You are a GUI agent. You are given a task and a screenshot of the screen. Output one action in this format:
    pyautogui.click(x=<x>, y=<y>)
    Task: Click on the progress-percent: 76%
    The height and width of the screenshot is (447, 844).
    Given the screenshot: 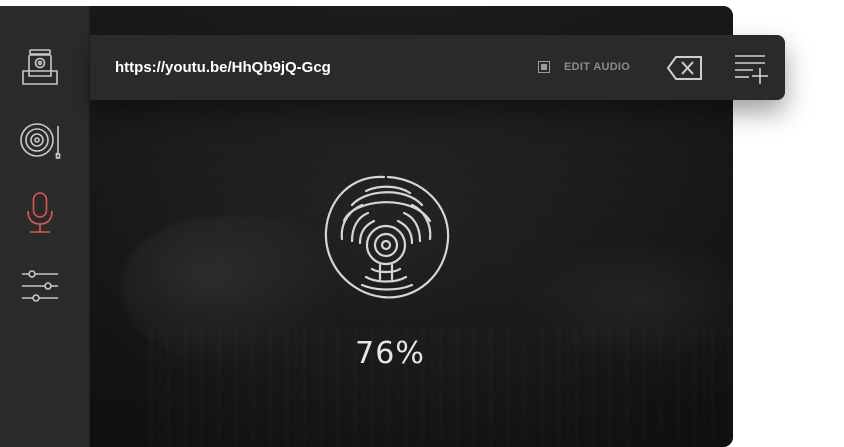 What is the action you would take?
    pyautogui.click(x=390, y=353)
    